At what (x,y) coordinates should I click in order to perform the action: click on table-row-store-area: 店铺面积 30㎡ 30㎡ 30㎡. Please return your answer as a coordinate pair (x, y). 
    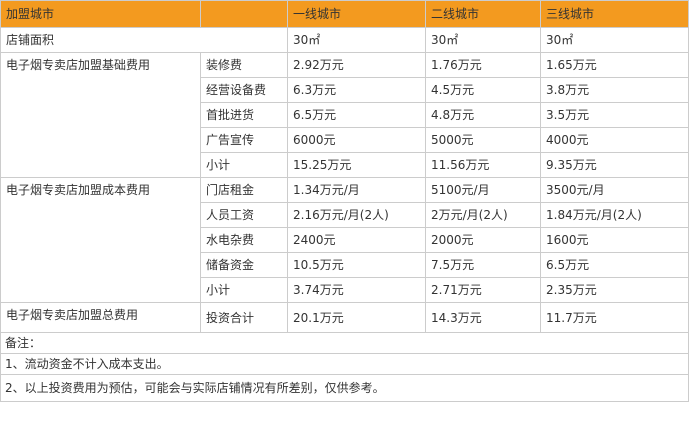
    Looking at the image, I should click on (344, 40).